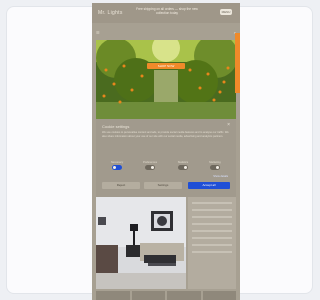  What do you see at coordinates (110, 13) in the screenshot?
I see `brand-logo: Mr. Lights` at bounding box center [110, 13].